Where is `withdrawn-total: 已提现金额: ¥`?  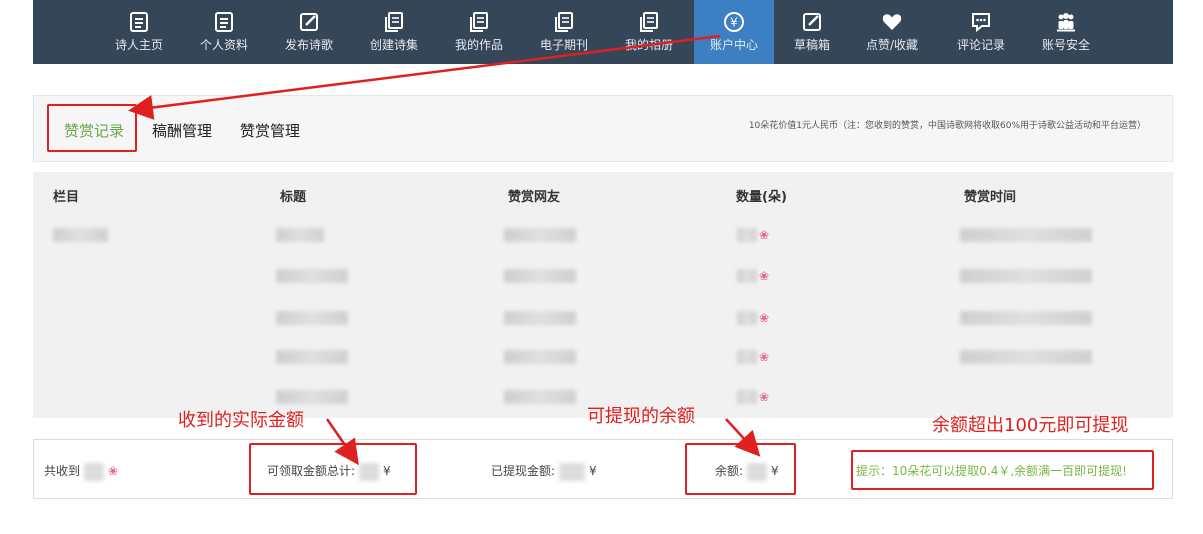 withdrawn-total: 已提现金额: ¥ is located at coordinates (544, 471).